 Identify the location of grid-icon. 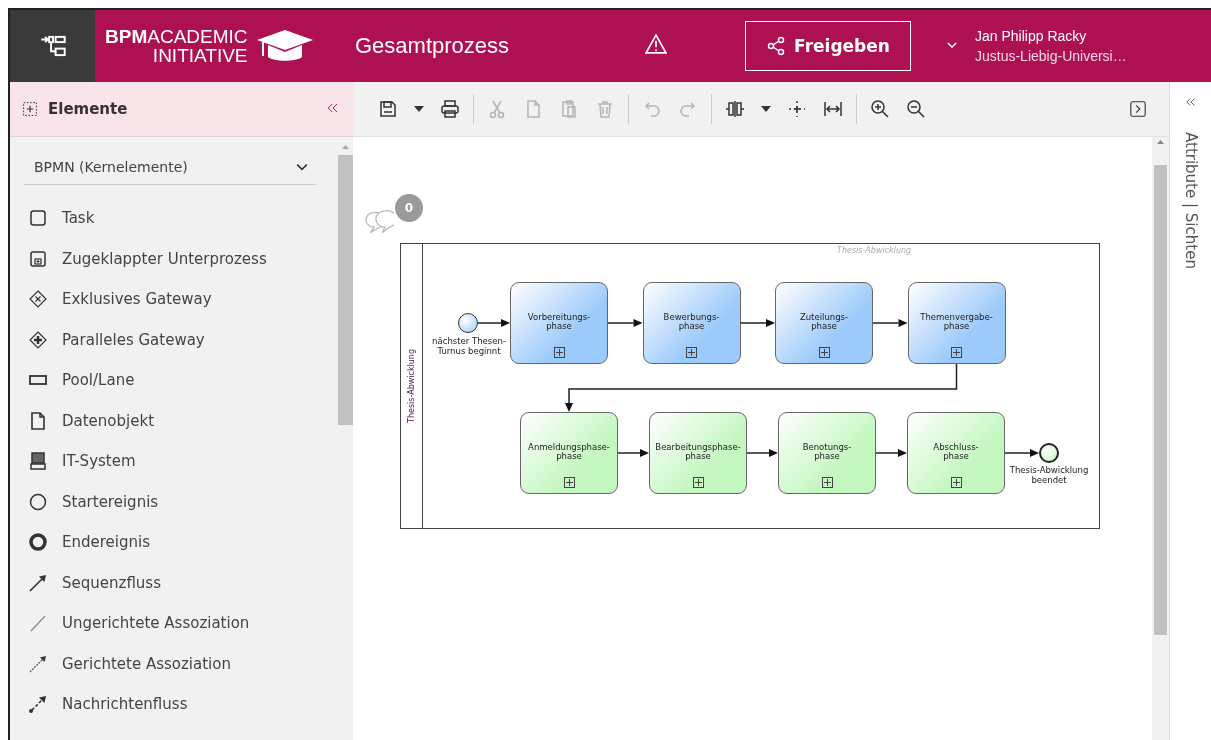
(797, 109).